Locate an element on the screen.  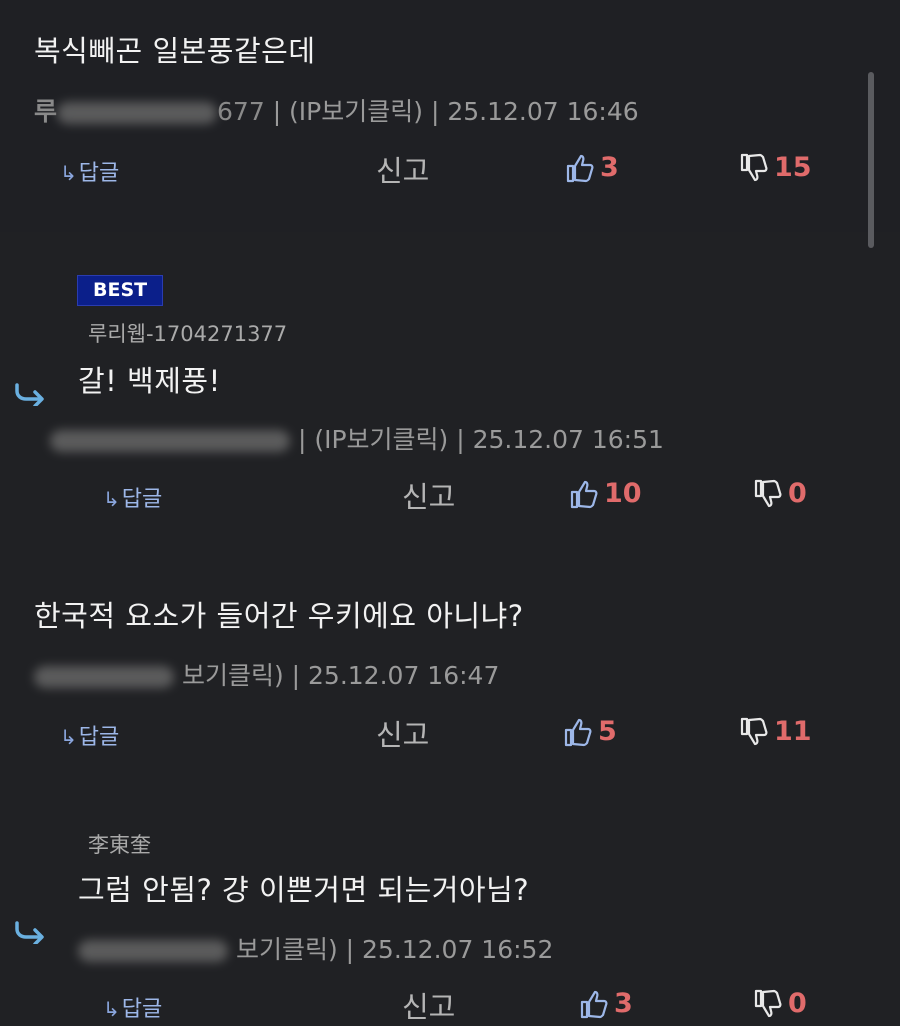
dislike-button: 15 is located at coordinates (776, 167).